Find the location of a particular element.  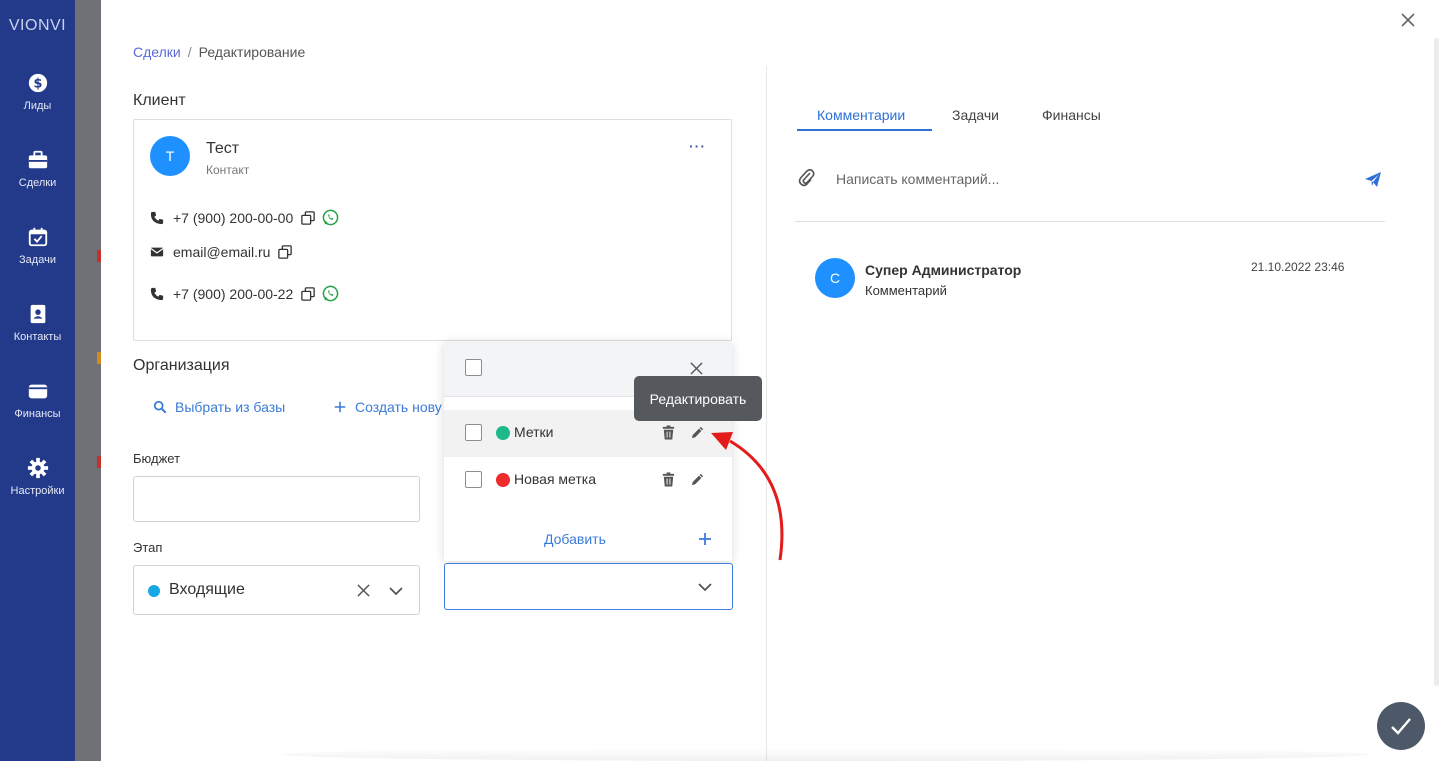

tags-select is located at coordinates (588, 586).